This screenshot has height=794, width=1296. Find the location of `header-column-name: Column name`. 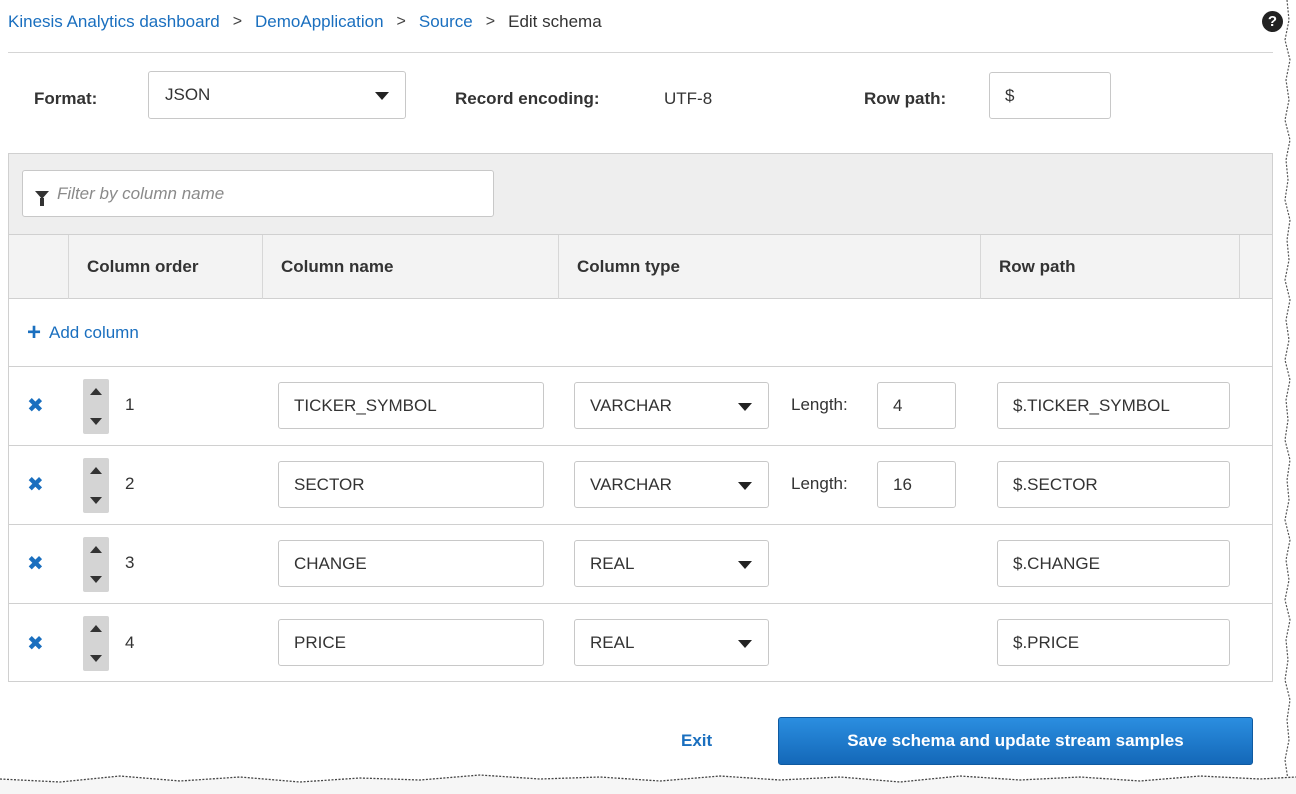

header-column-name: Column name is located at coordinates (410, 267).